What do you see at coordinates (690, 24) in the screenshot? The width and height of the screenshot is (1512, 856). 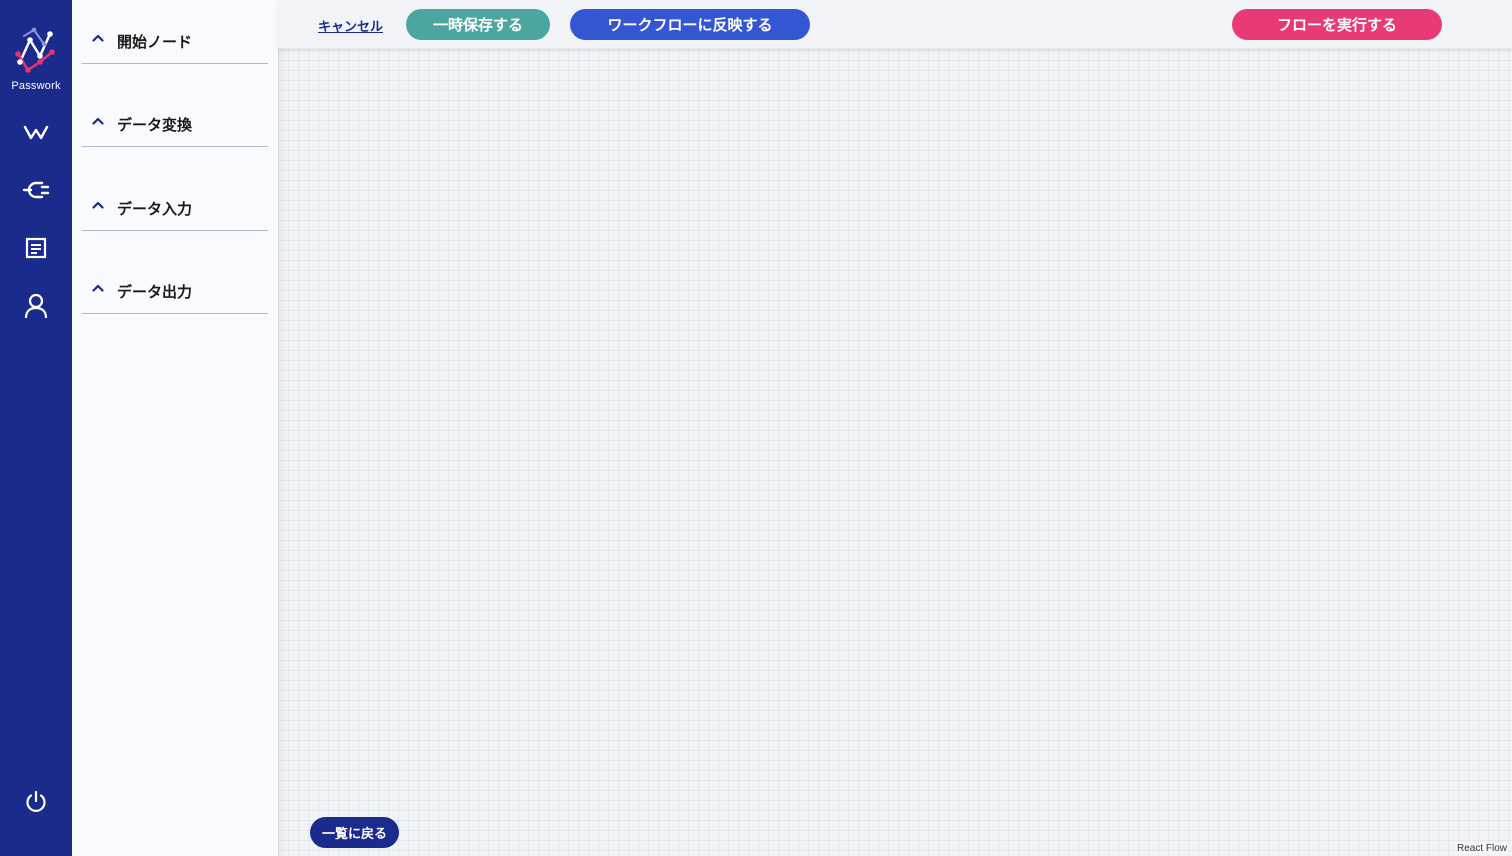 I see `apply-to-workflow-button: ワークフローに反映する` at bounding box center [690, 24].